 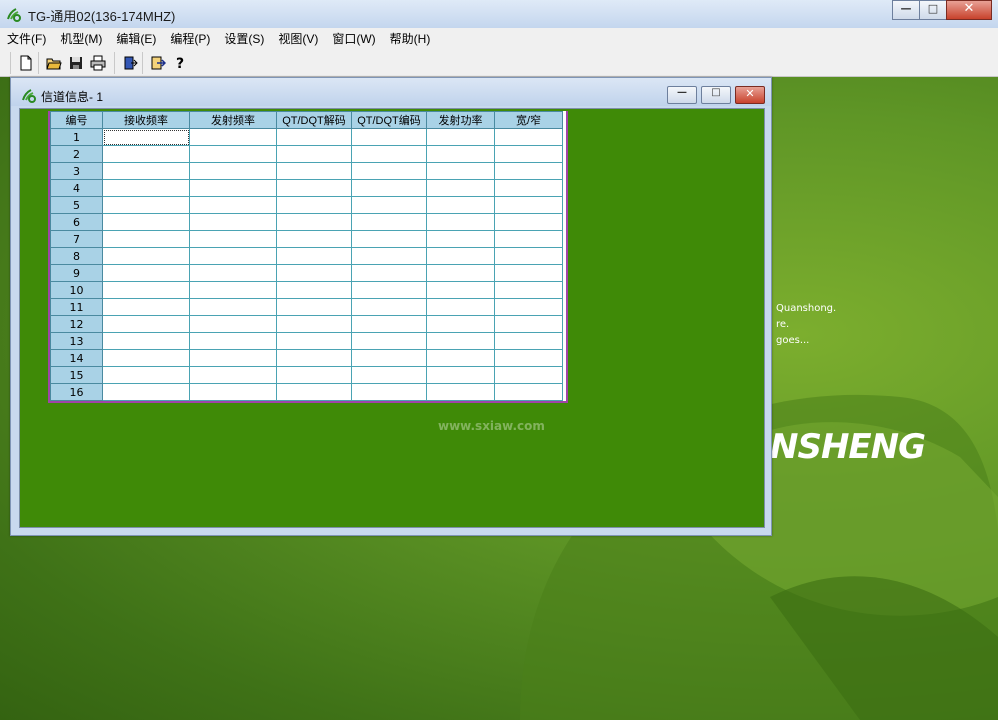 I want to click on column-header: 接收频率, so click(x=146, y=120).